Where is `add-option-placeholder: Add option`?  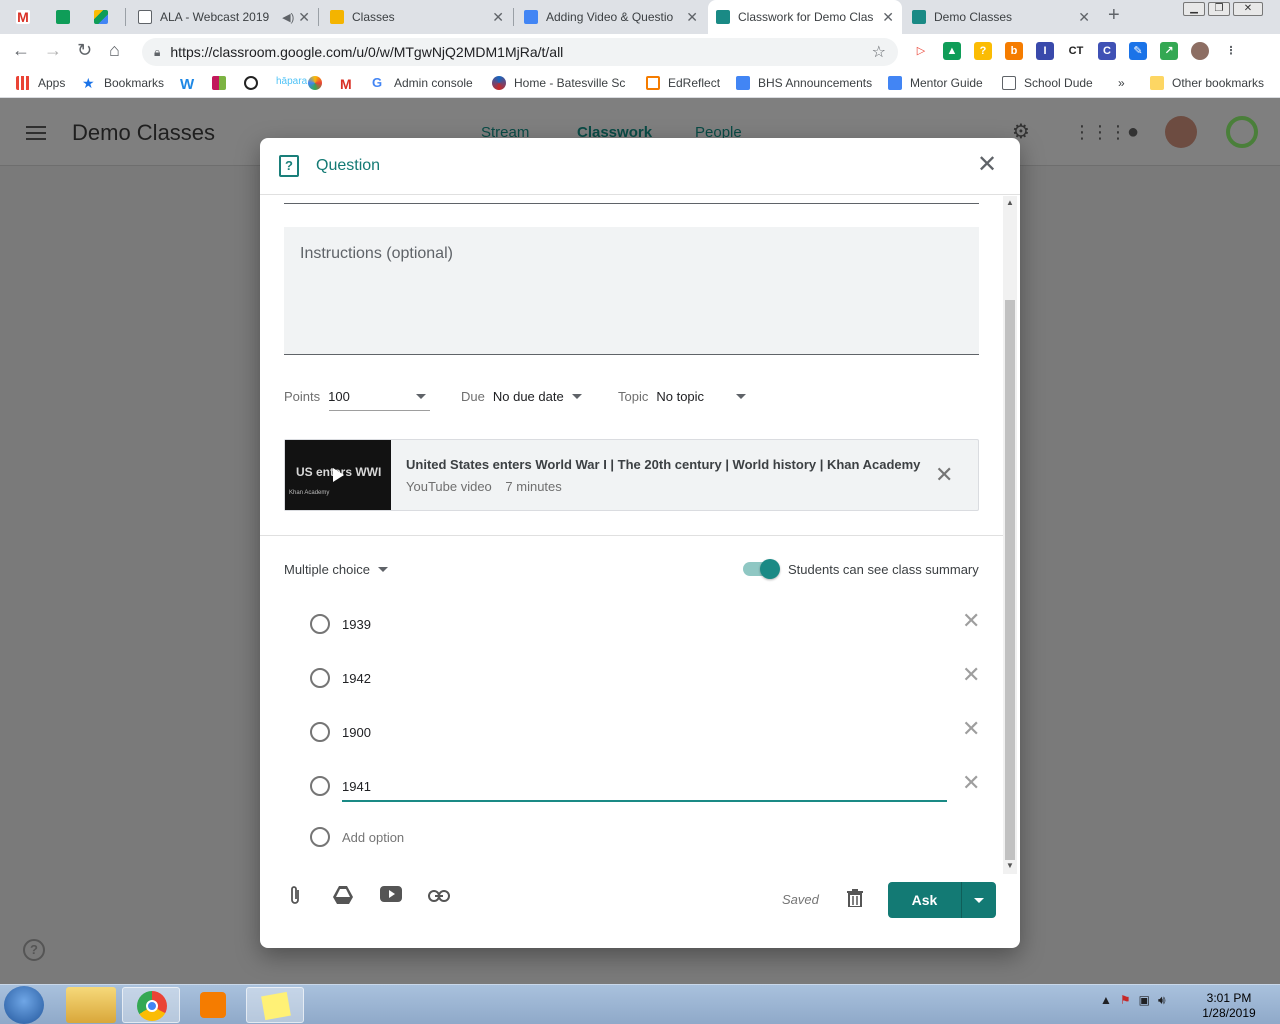 add-option-placeholder: Add option is located at coordinates (373, 837).